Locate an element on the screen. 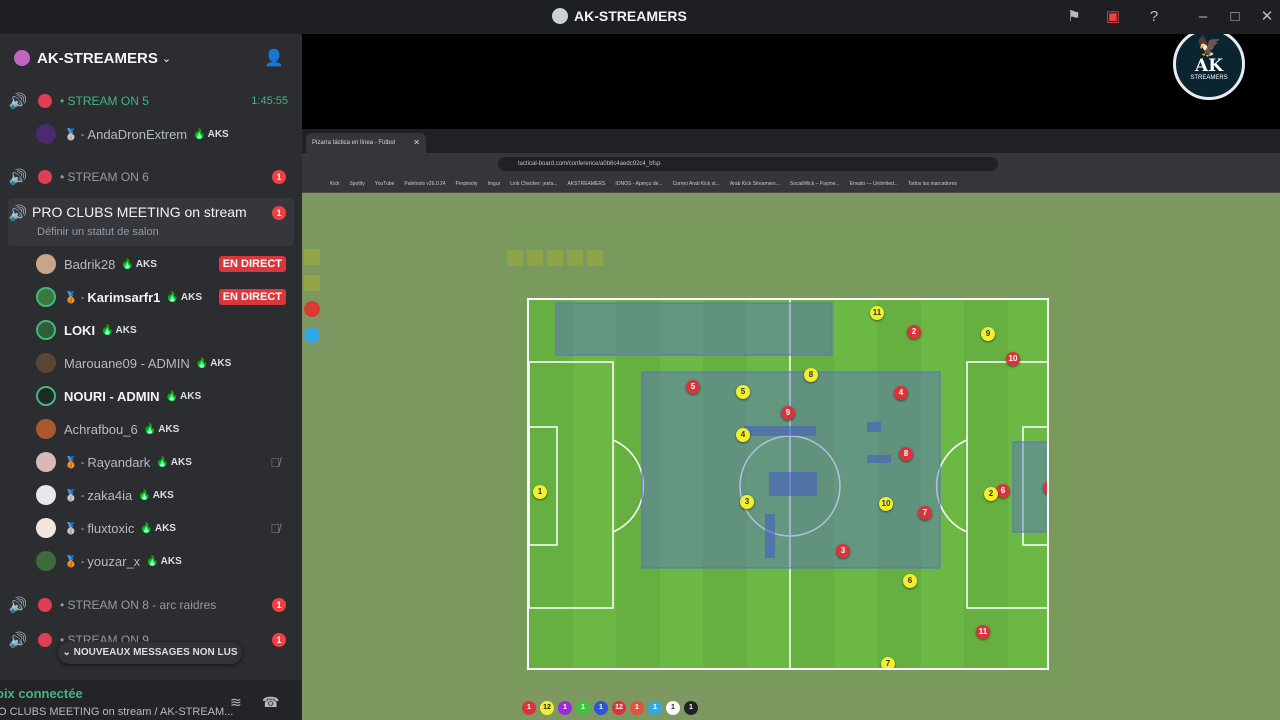 The height and width of the screenshot is (720, 1280). user-name: zaka4ia is located at coordinates (110, 495).